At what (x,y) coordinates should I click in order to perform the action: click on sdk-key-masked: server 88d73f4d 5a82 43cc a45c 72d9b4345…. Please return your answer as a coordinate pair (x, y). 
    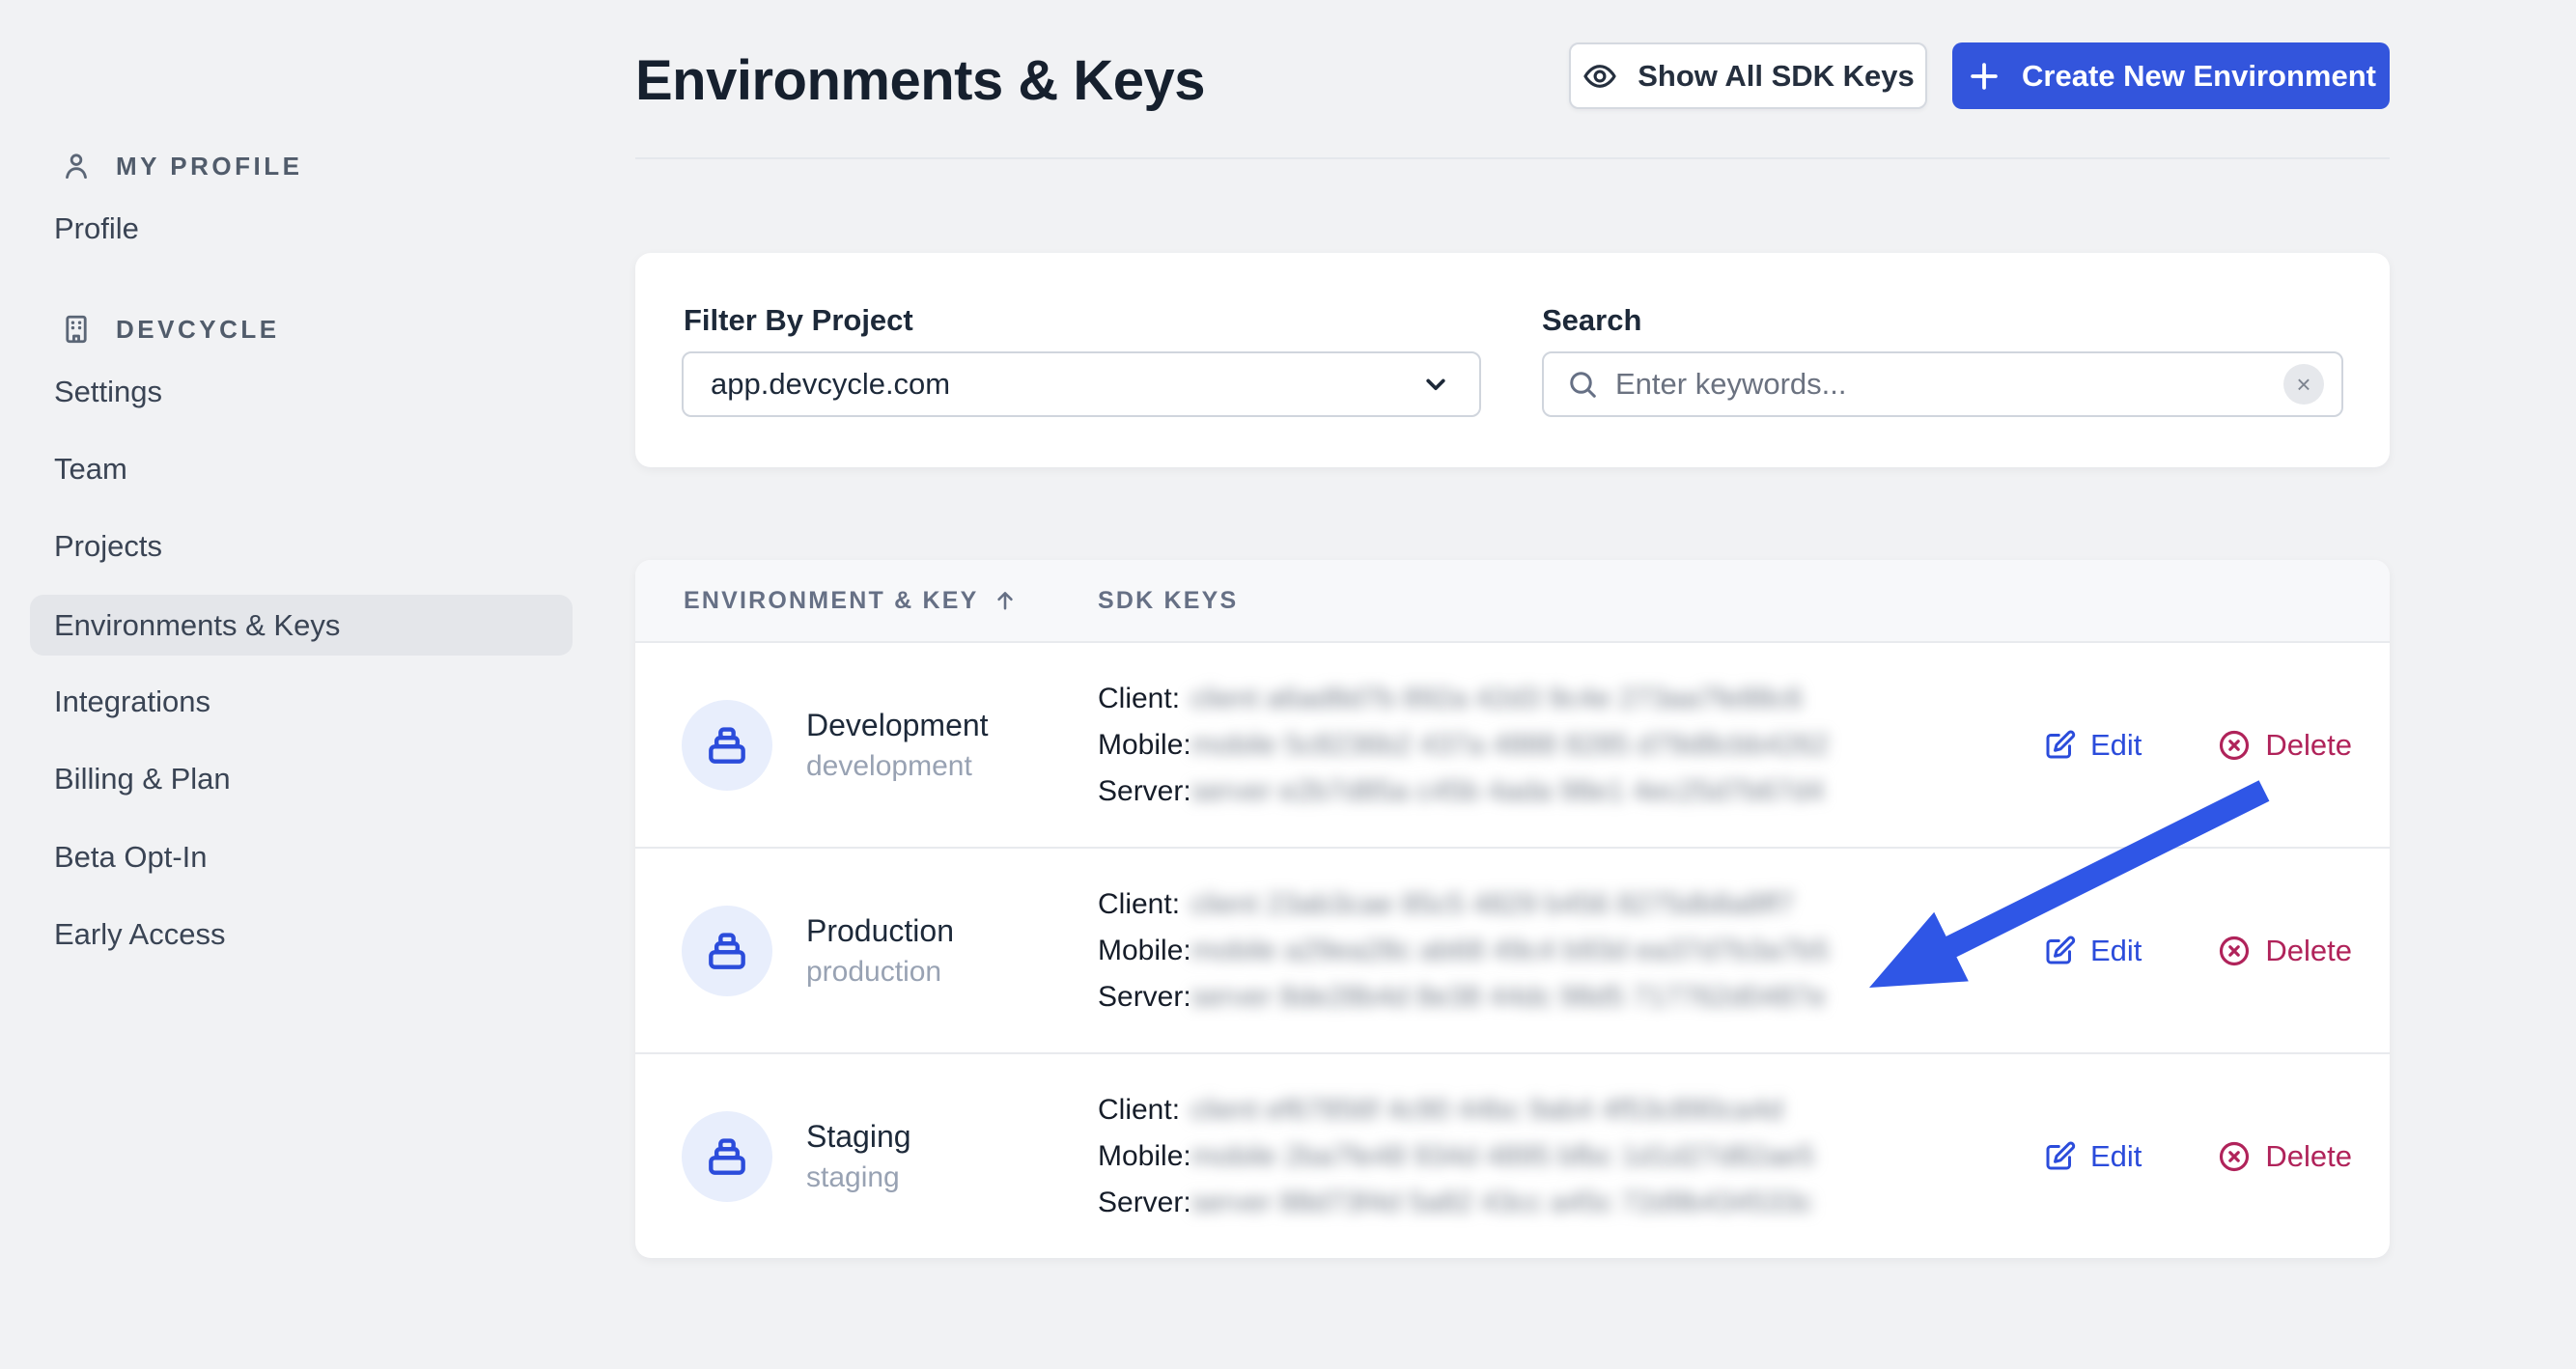
    Looking at the image, I should click on (1502, 1202).